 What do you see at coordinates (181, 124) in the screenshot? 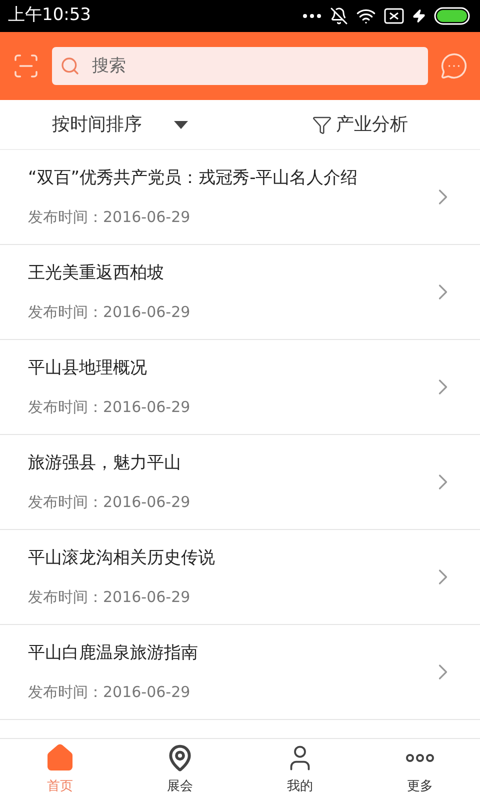
I see `caret-icon` at bounding box center [181, 124].